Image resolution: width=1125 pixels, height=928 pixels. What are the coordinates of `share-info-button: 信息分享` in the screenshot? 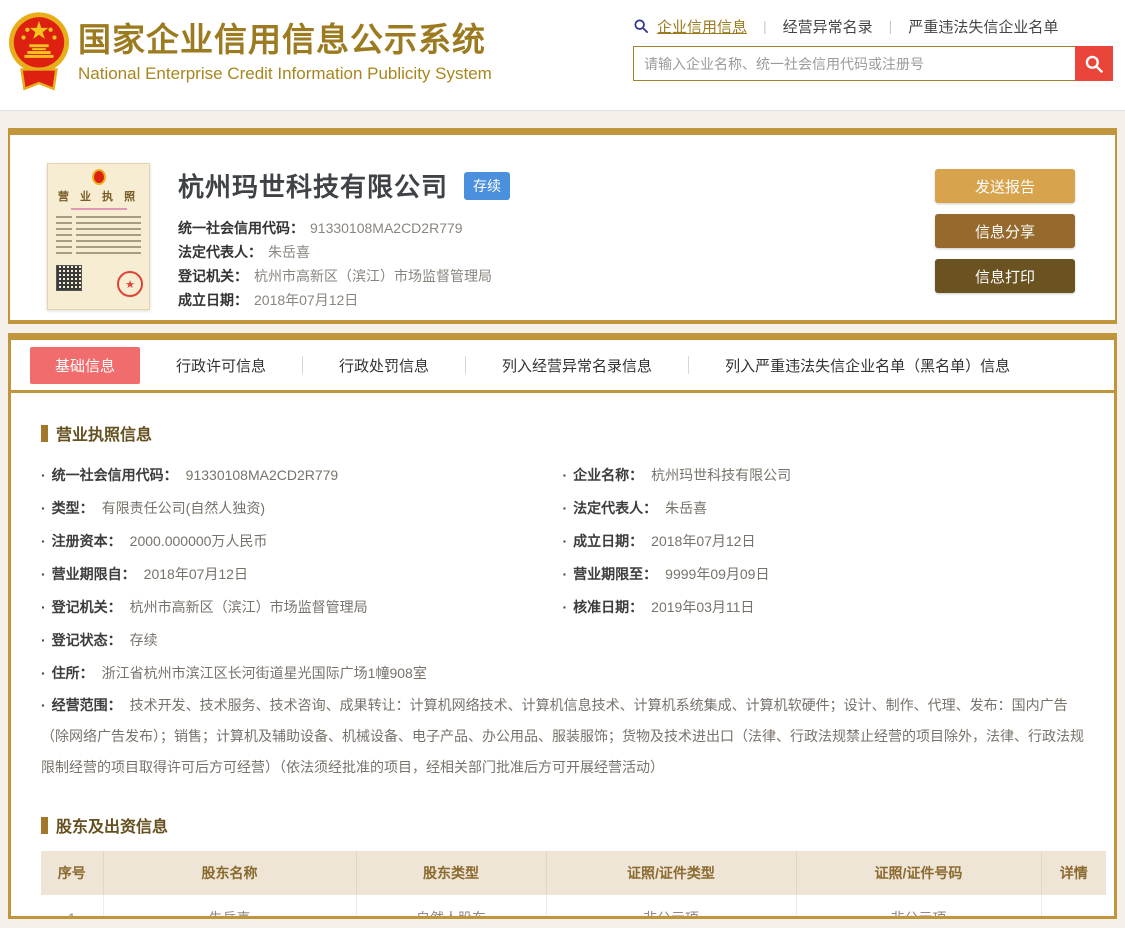 It's located at (1005, 231).